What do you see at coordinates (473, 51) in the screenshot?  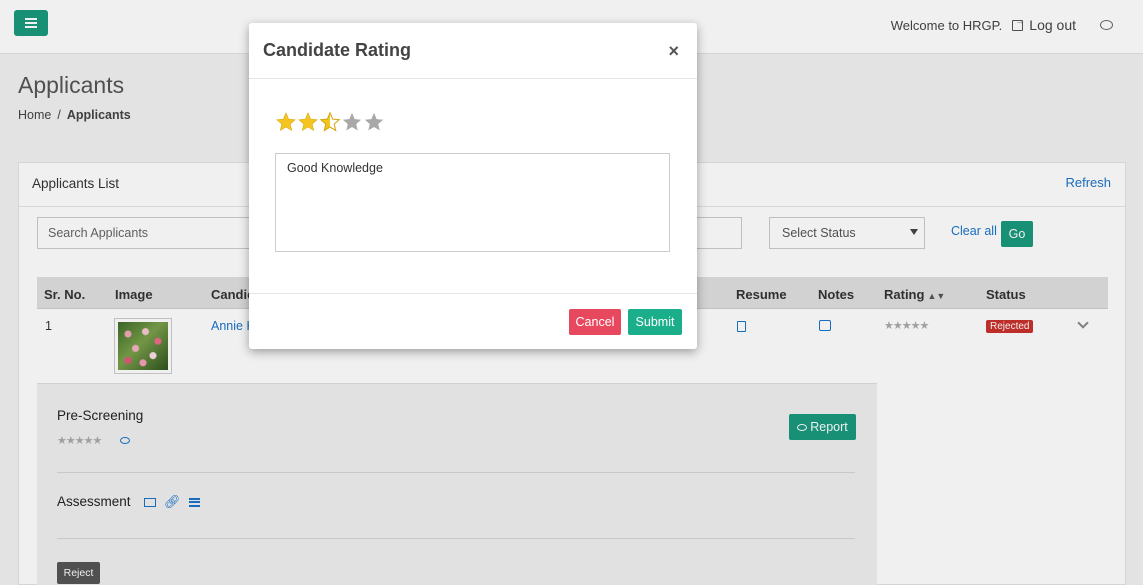 I see `modal-header: Candidate Rating ×` at bounding box center [473, 51].